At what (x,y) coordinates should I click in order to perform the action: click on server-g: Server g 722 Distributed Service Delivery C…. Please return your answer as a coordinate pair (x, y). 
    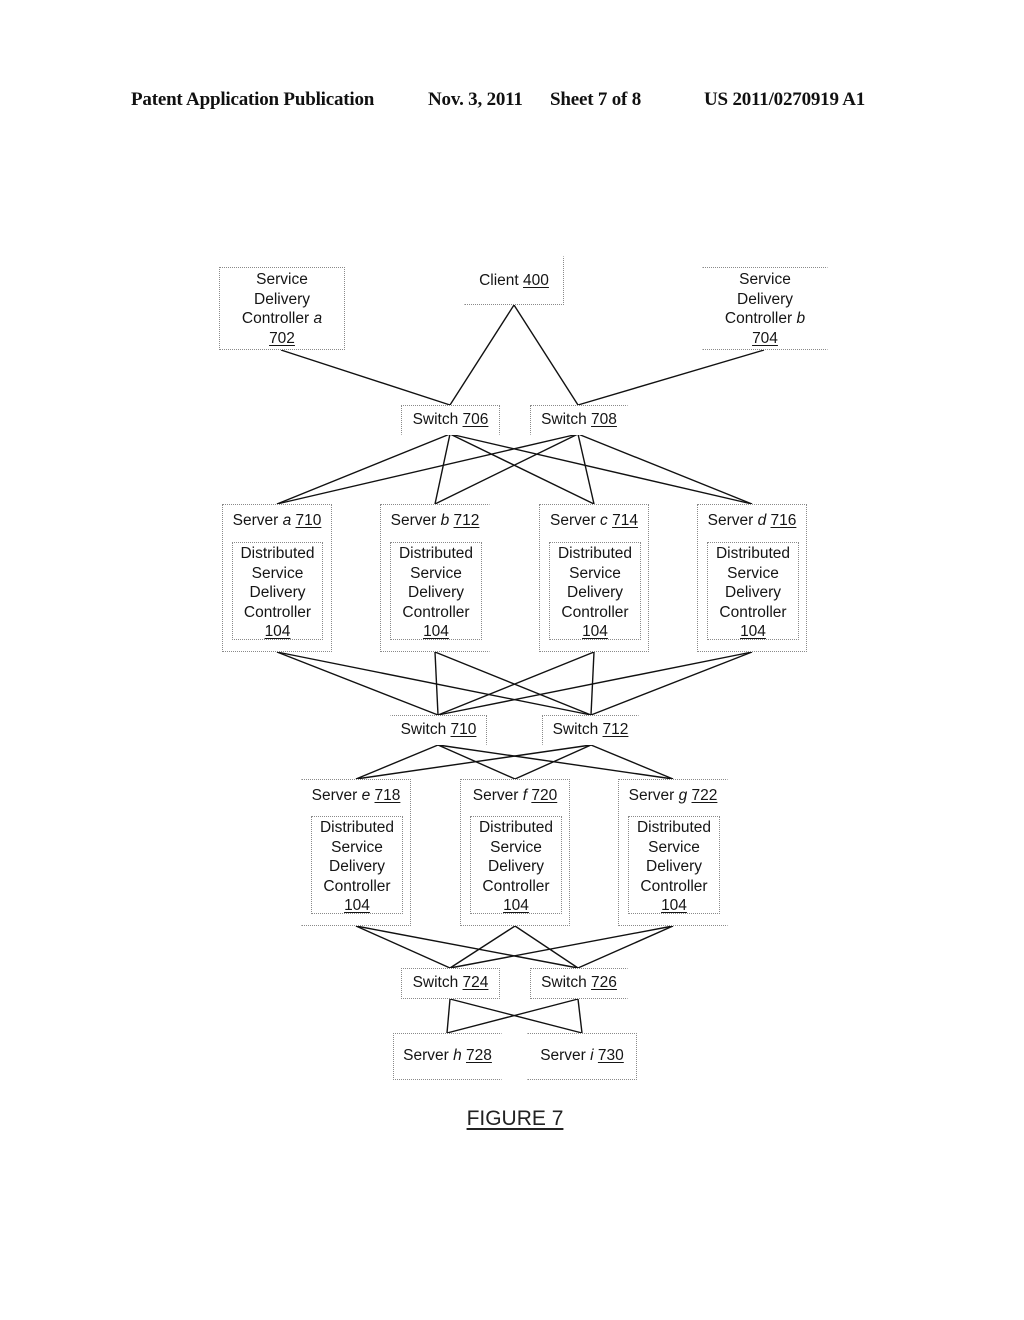
    Looking at the image, I should click on (673, 852).